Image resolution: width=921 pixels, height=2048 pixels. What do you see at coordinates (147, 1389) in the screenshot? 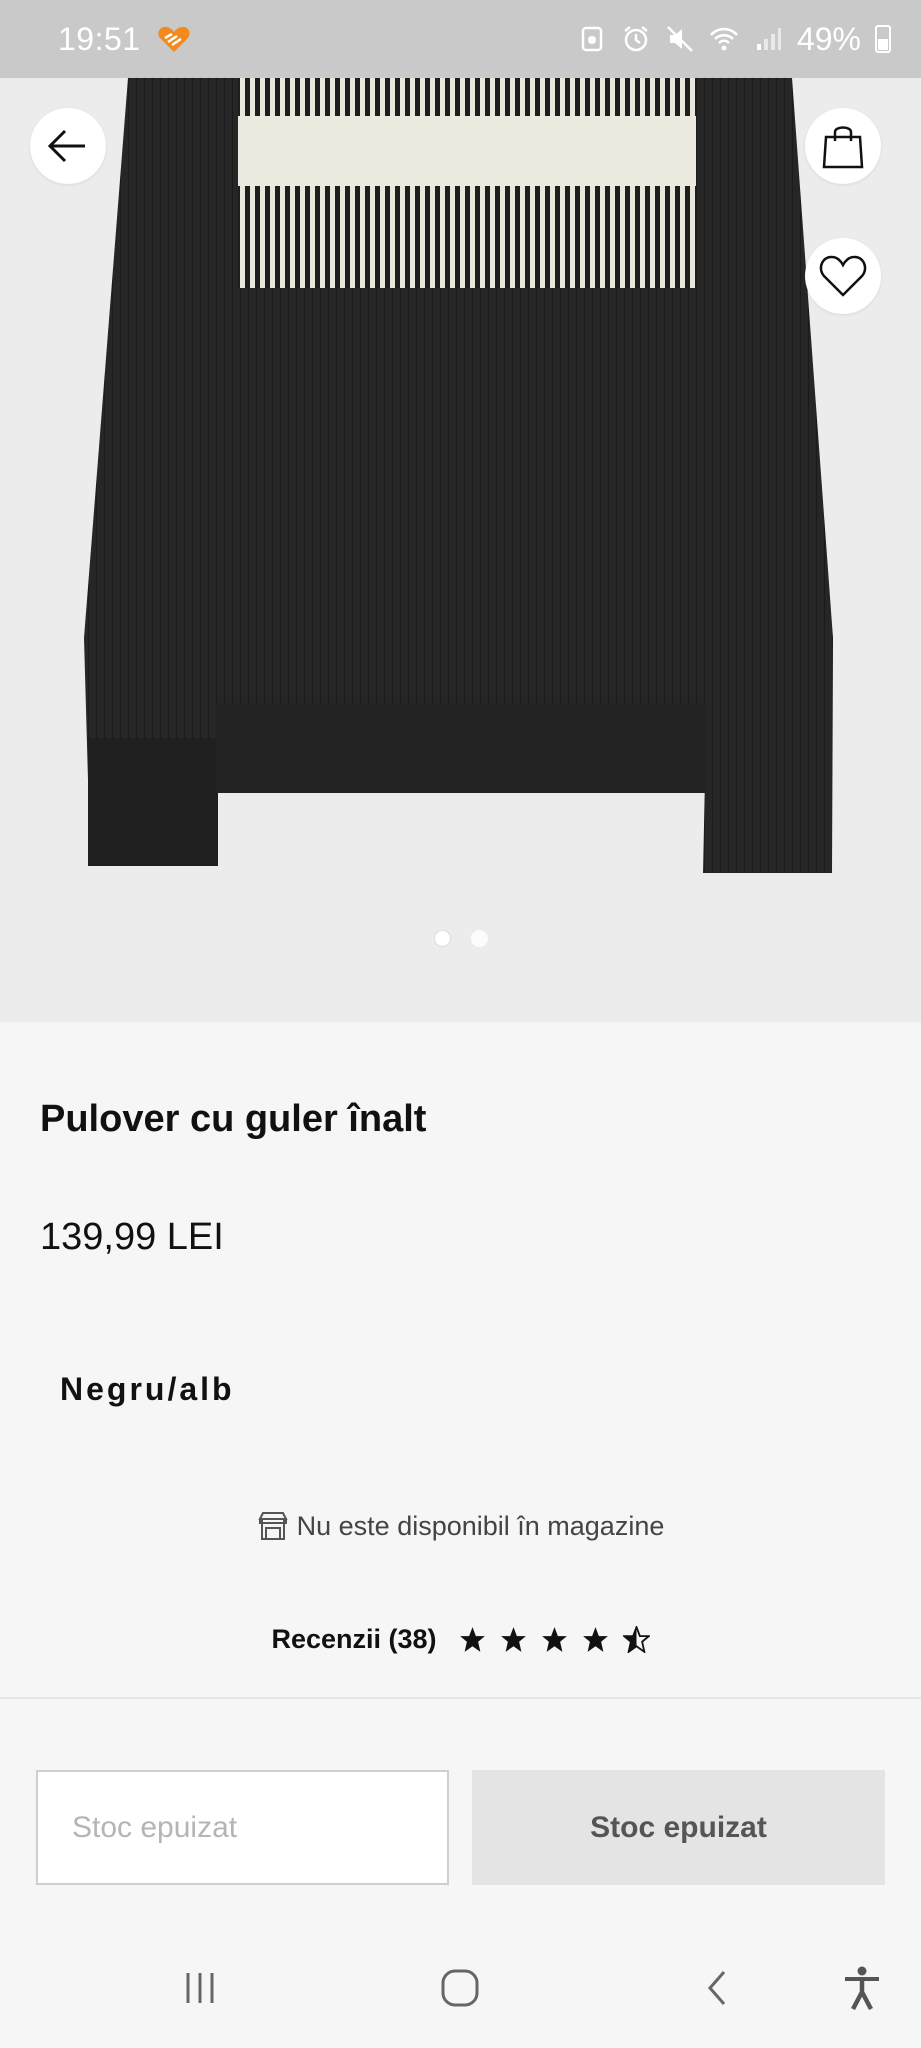
I see `product-color: Negru/alb` at bounding box center [147, 1389].